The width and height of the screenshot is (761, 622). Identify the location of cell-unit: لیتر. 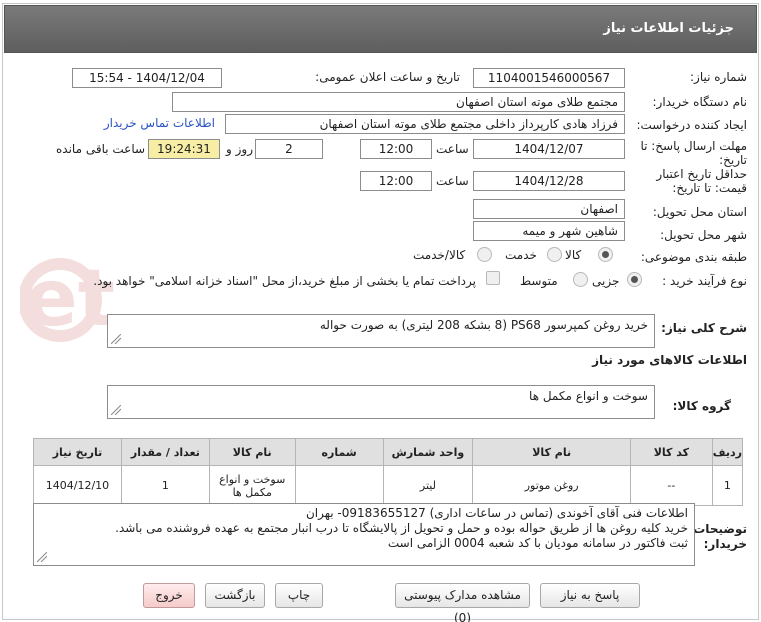
(428, 485).